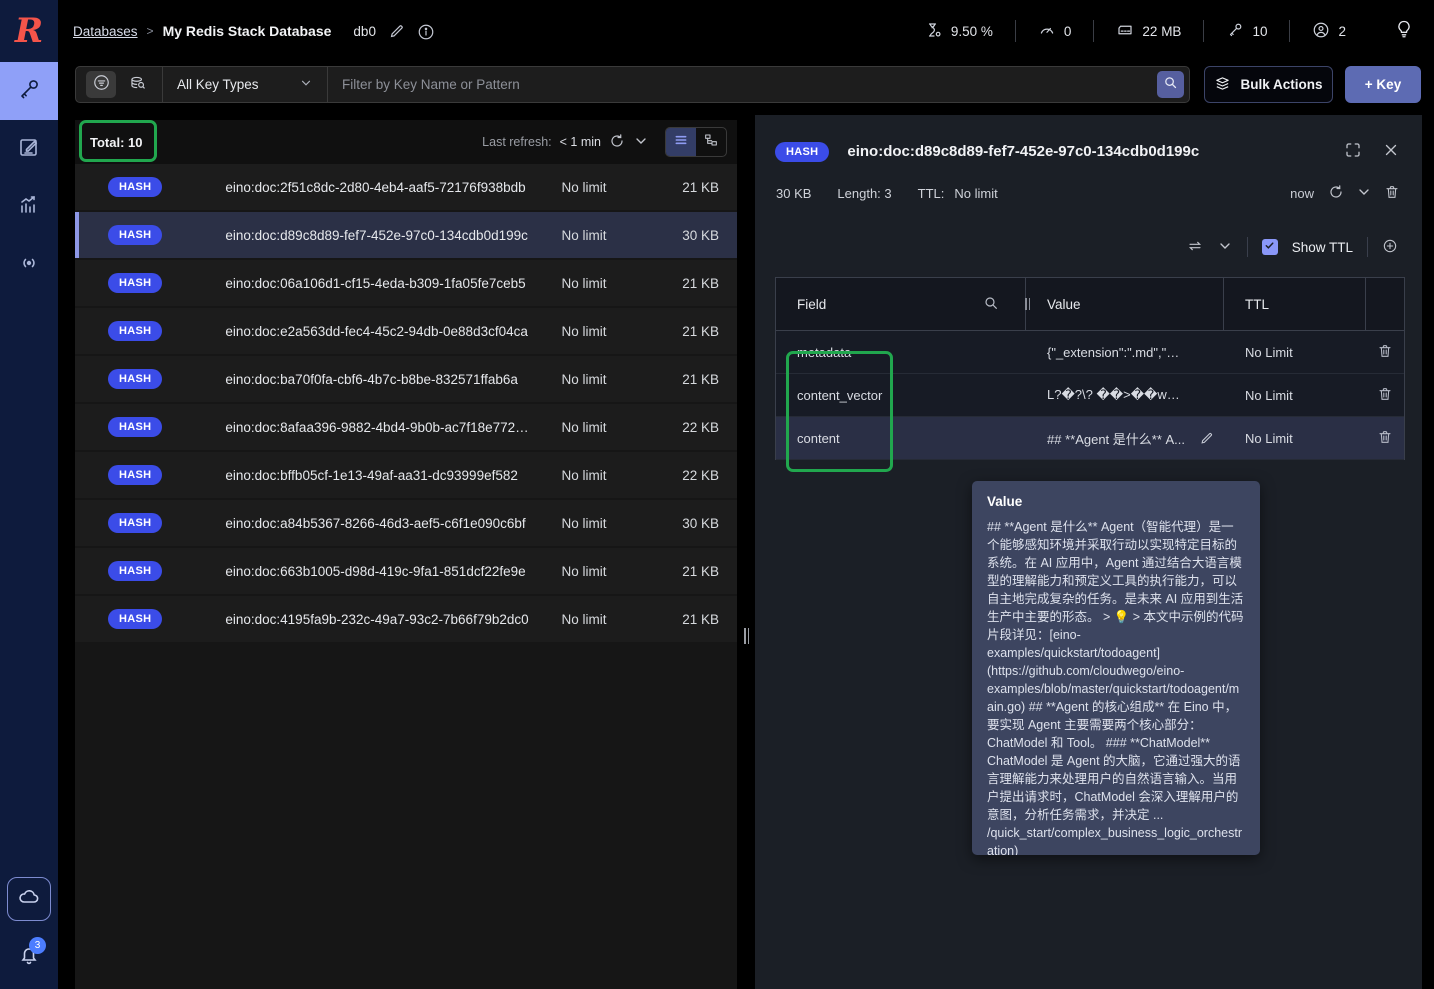 This screenshot has width=1434, height=989. Describe the element at coordinates (29, 957) in the screenshot. I see `notifications-button: 3` at that location.